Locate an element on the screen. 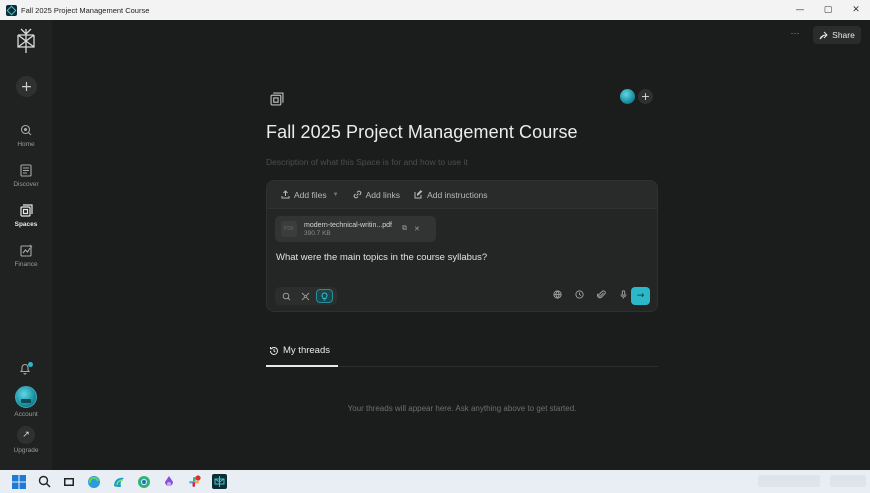  add-links-button: Add links is located at coordinates (377, 194).